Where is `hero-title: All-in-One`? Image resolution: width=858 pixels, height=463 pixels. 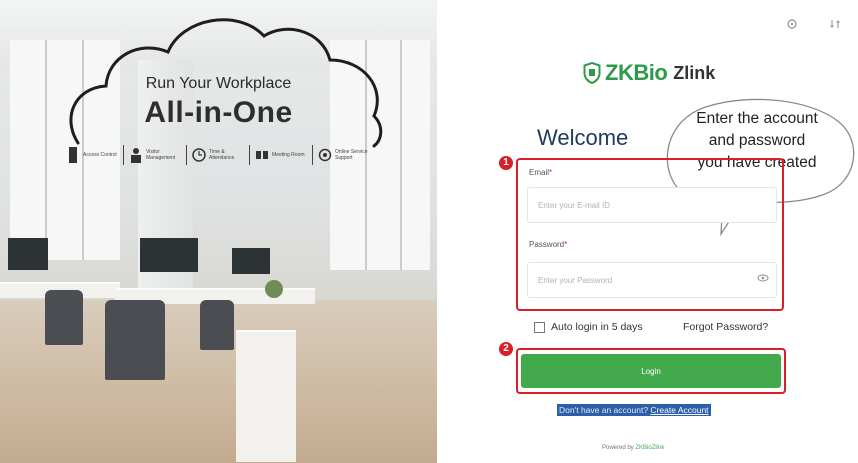 hero-title: All-in-One is located at coordinates (218, 112).